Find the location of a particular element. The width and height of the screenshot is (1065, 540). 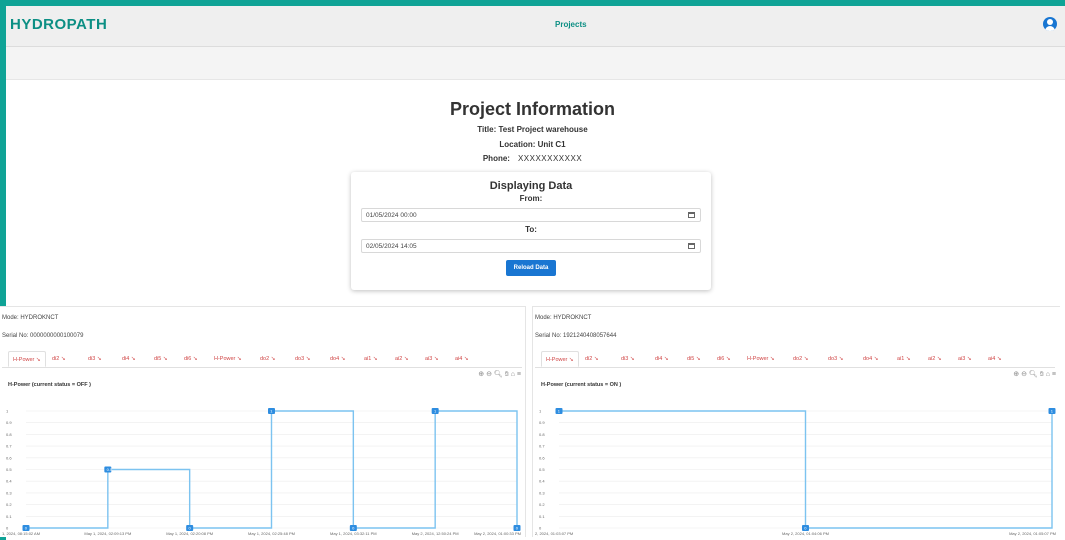

from-date-input: 01/05/2024 00:00 is located at coordinates (531, 215).